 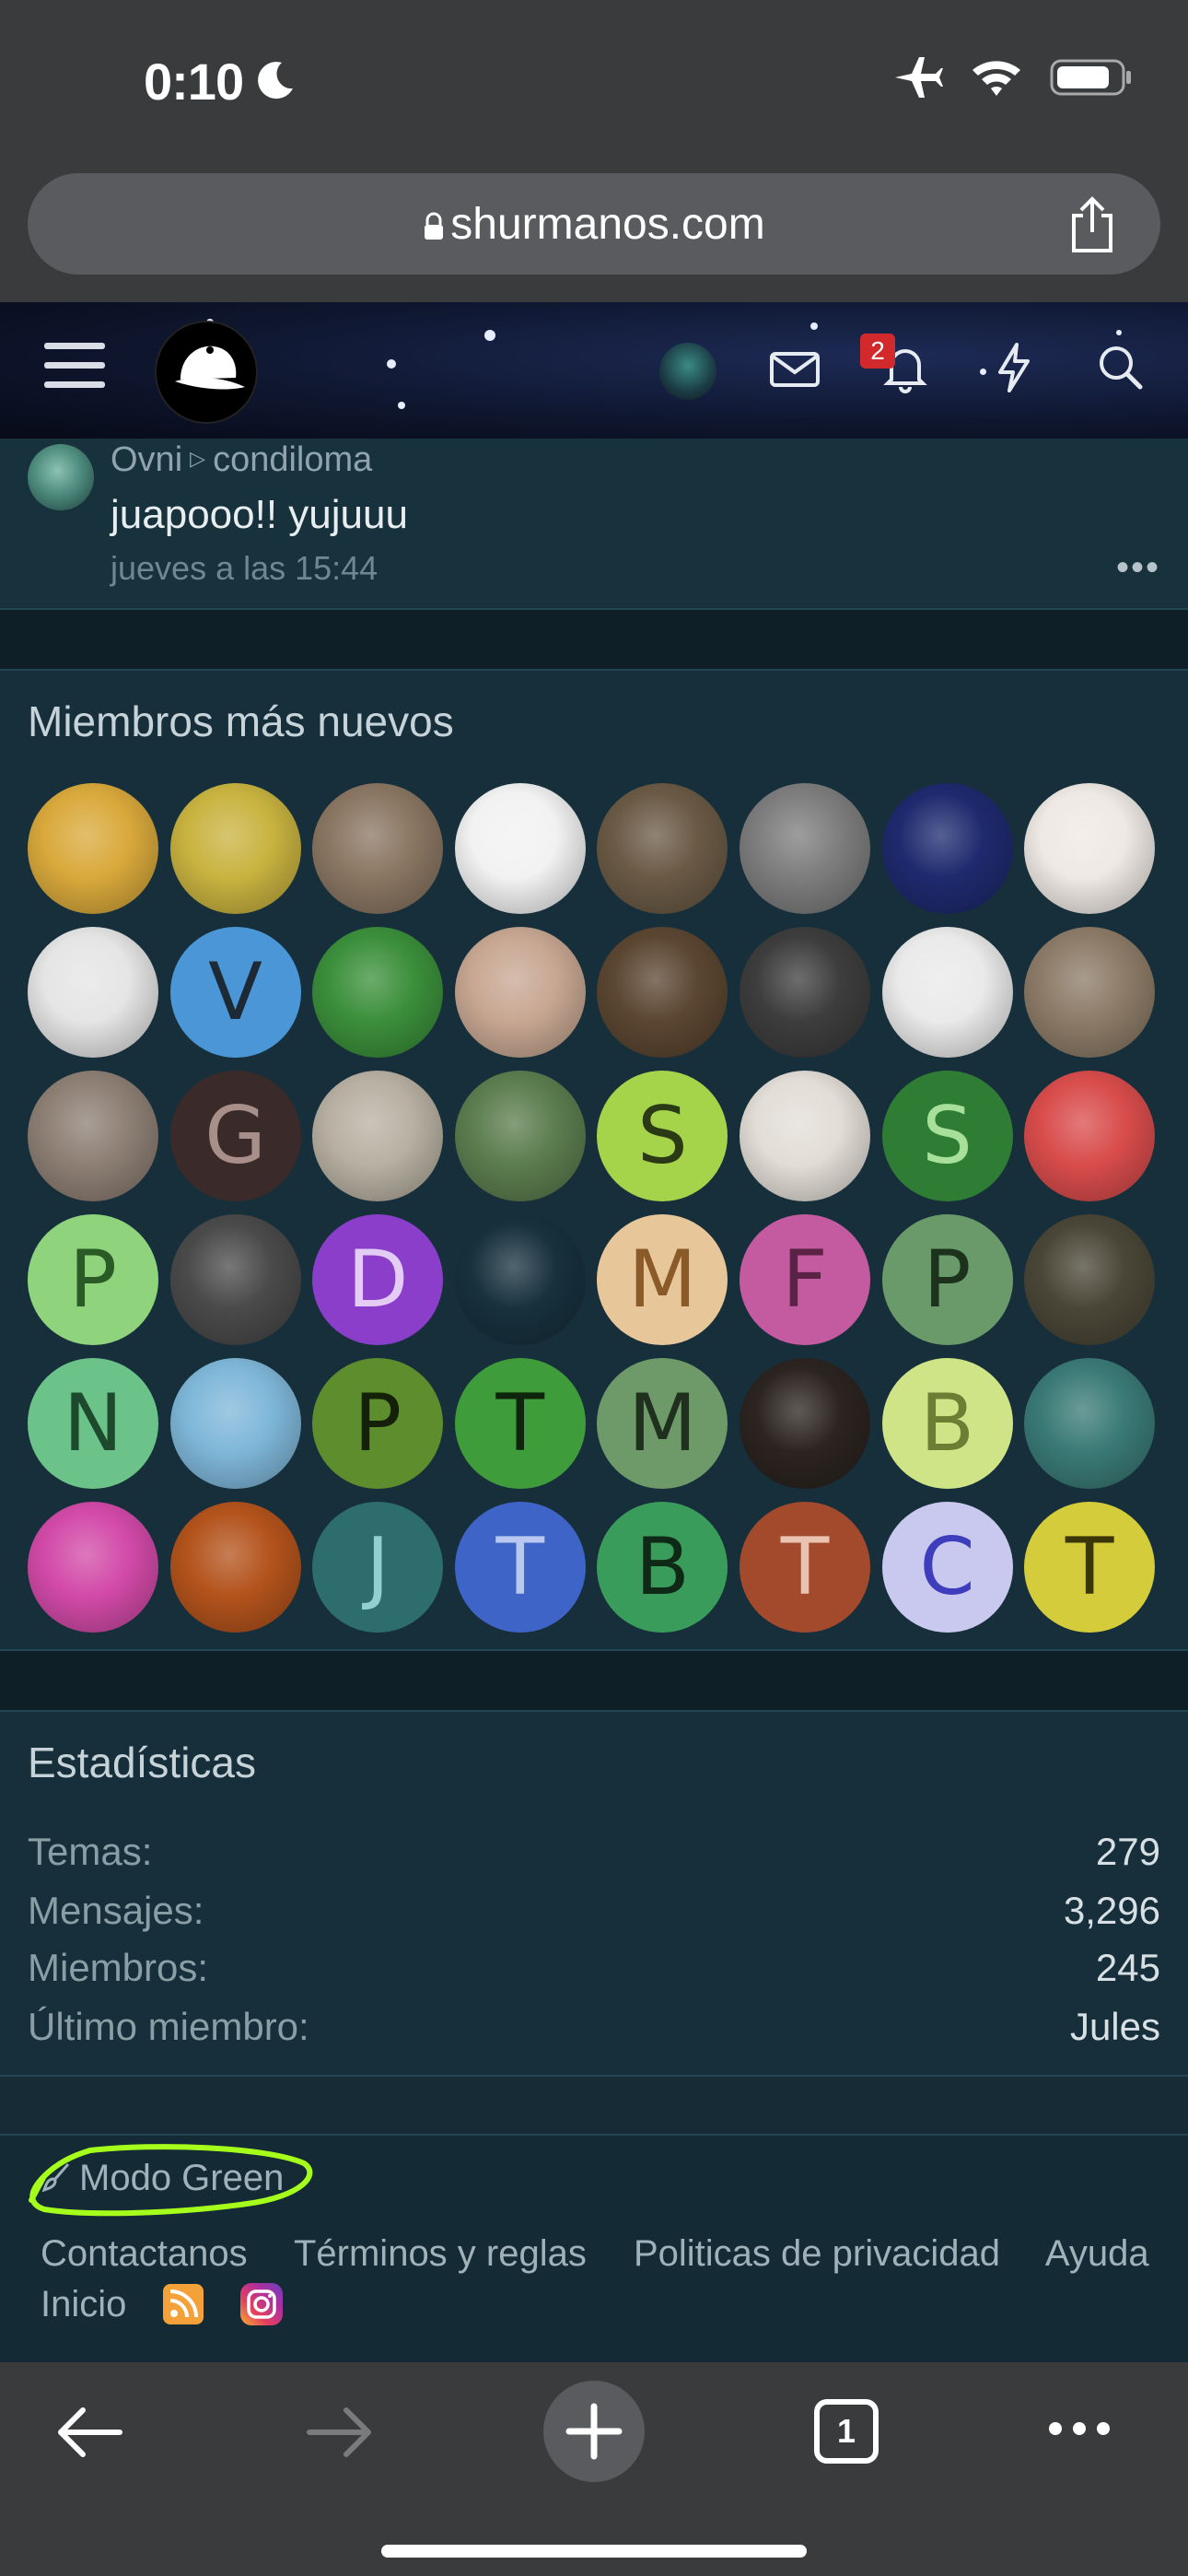 I want to click on address-bar: shurmanos.com, so click(x=594, y=224).